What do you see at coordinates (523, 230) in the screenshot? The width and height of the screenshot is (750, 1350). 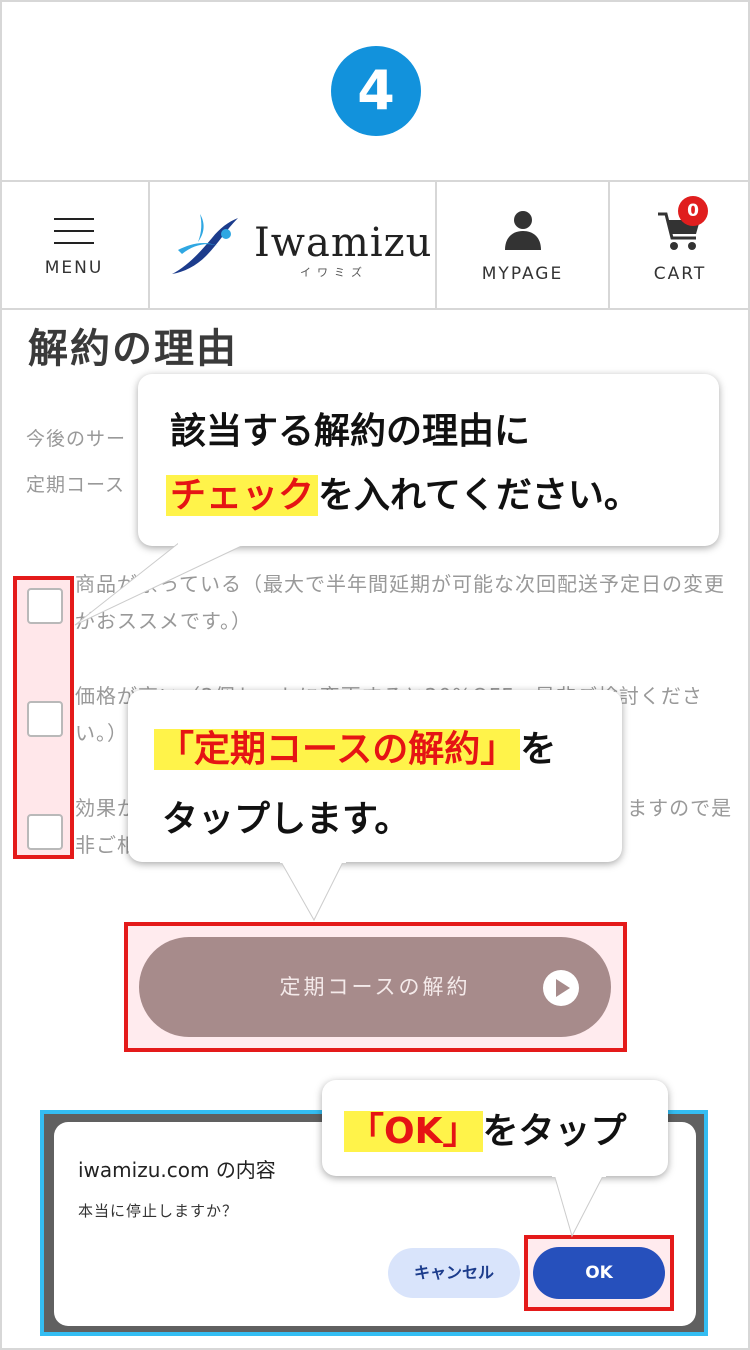 I see `person-icon` at bounding box center [523, 230].